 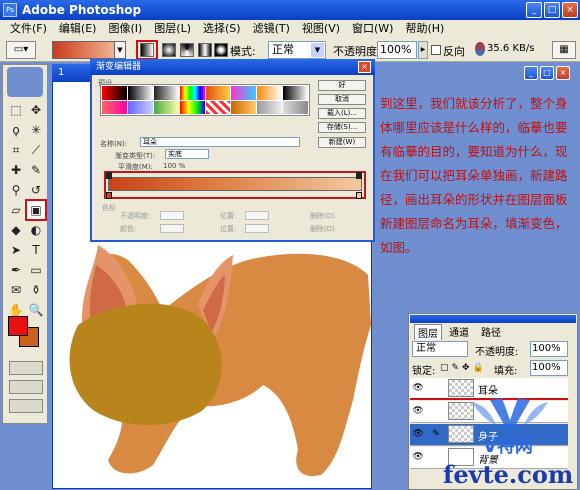 I want to click on maximize-button: □, so click(x=552, y=10).